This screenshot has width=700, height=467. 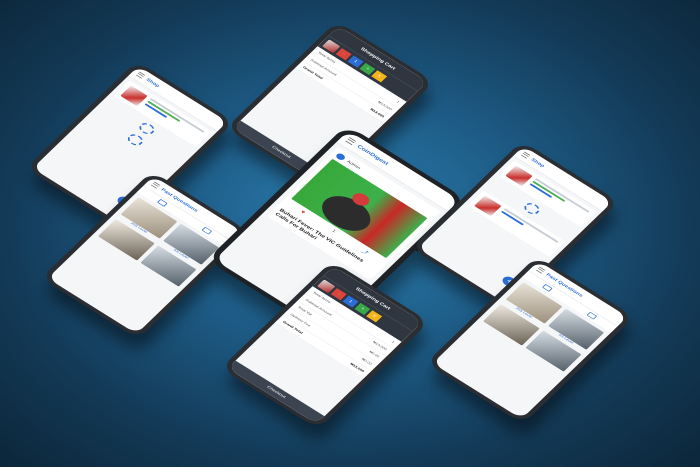 I want to click on like-count: 1, so click(x=333, y=231).